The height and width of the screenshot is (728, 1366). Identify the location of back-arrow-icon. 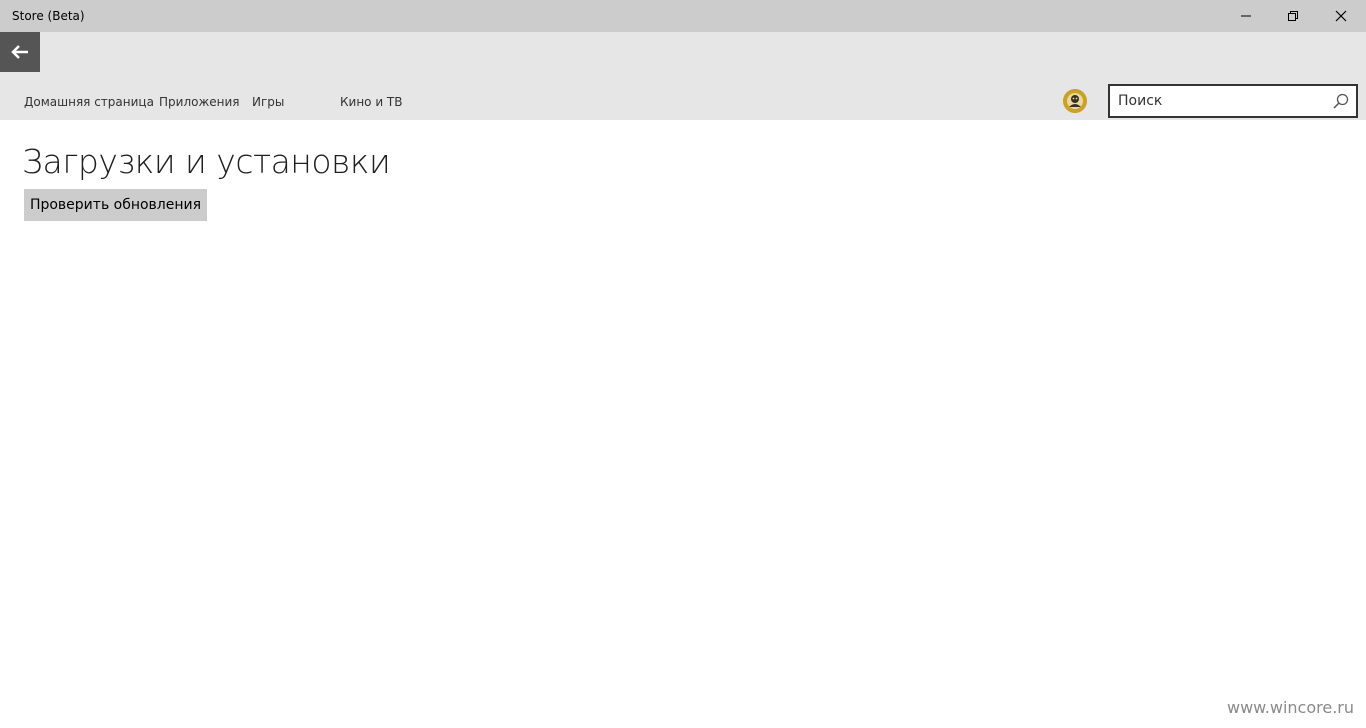
(19, 52).